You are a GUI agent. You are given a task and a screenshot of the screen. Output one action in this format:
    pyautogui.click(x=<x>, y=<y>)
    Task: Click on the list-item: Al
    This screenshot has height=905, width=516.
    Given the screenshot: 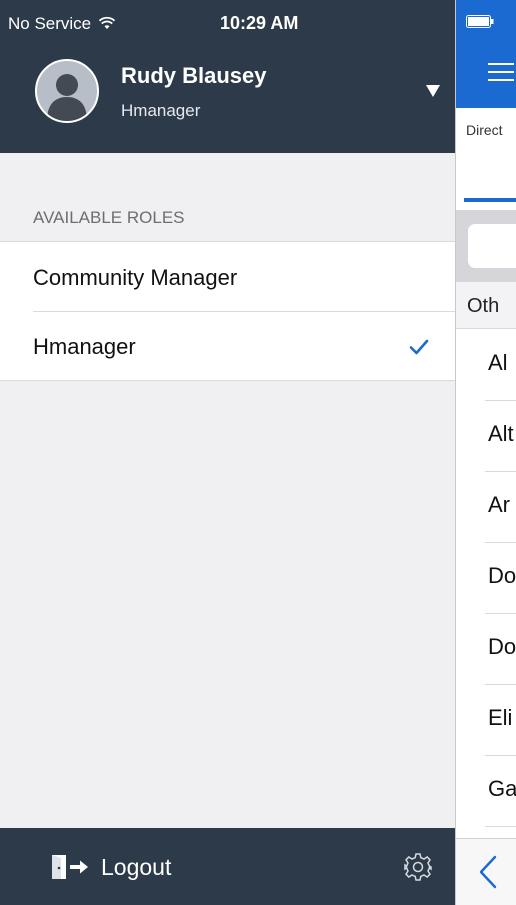 What is the action you would take?
    pyautogui.click(x=486, y=365)
    